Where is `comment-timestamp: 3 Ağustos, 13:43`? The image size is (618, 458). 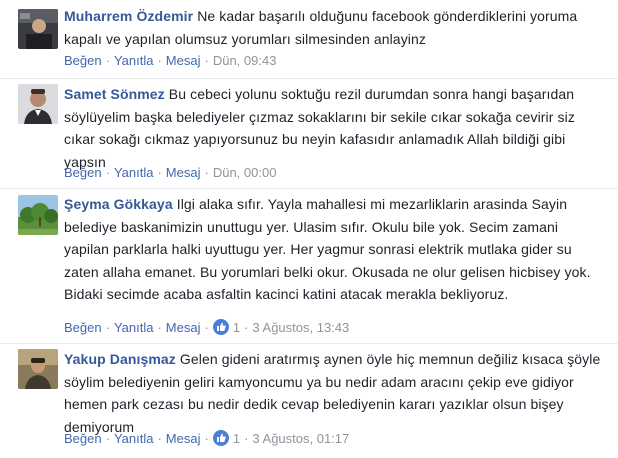
comment-timestamp: 3 Ağustos, 13:43 is located at coordinates (300, 327).